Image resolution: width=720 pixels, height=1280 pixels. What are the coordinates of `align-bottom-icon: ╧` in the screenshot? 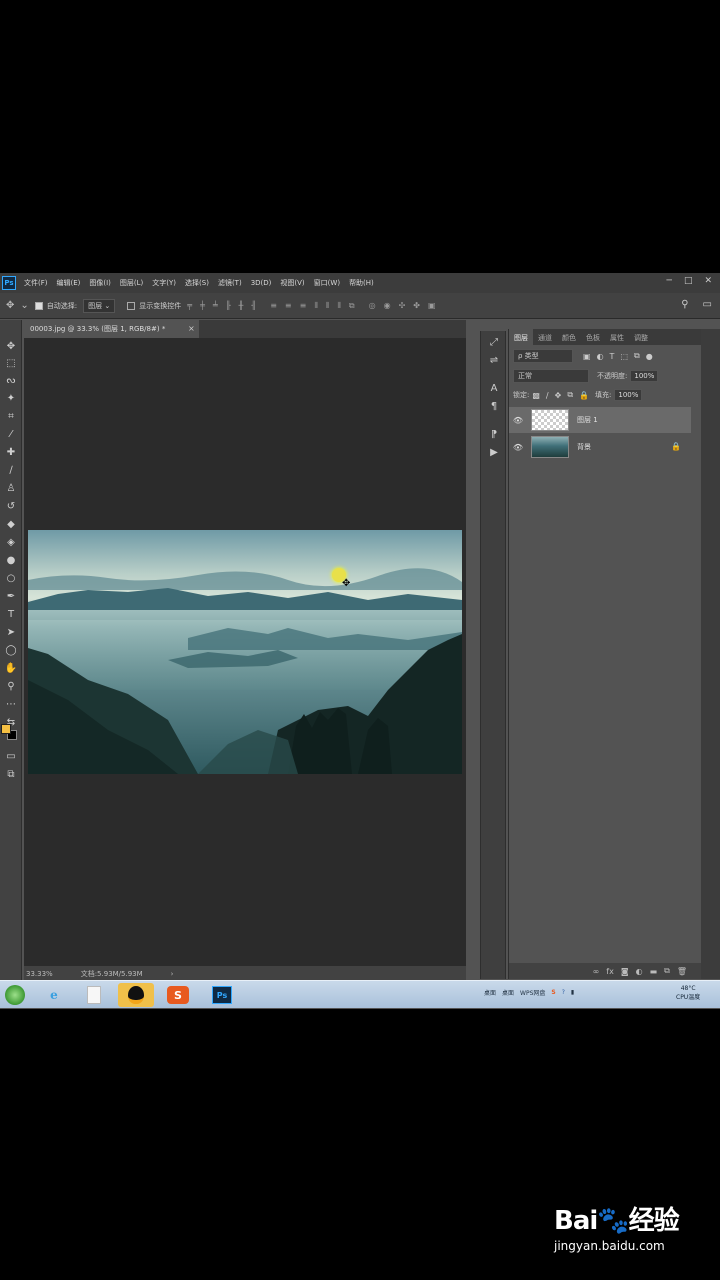 It's located at (215, 305).